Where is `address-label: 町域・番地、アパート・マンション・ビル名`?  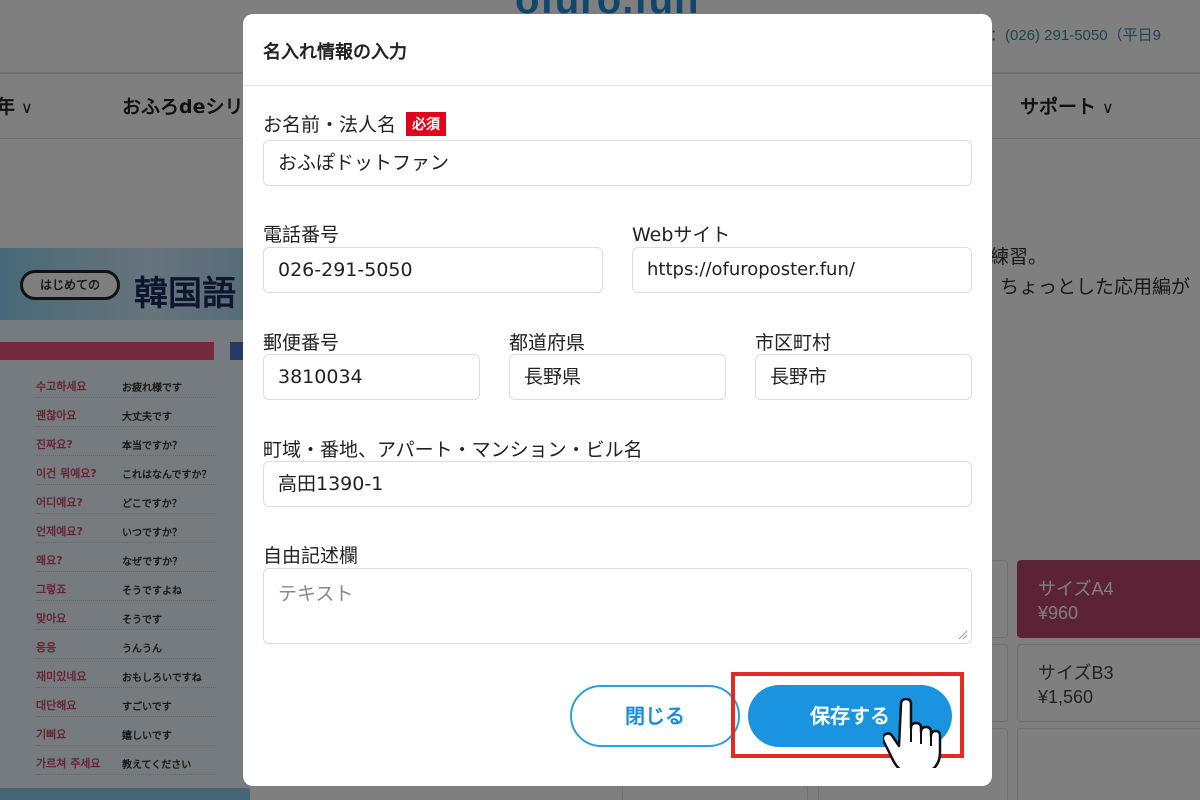 address-label: 町域・番地、アパート・マンション・ビル名 is located at coordinates (453, 450).